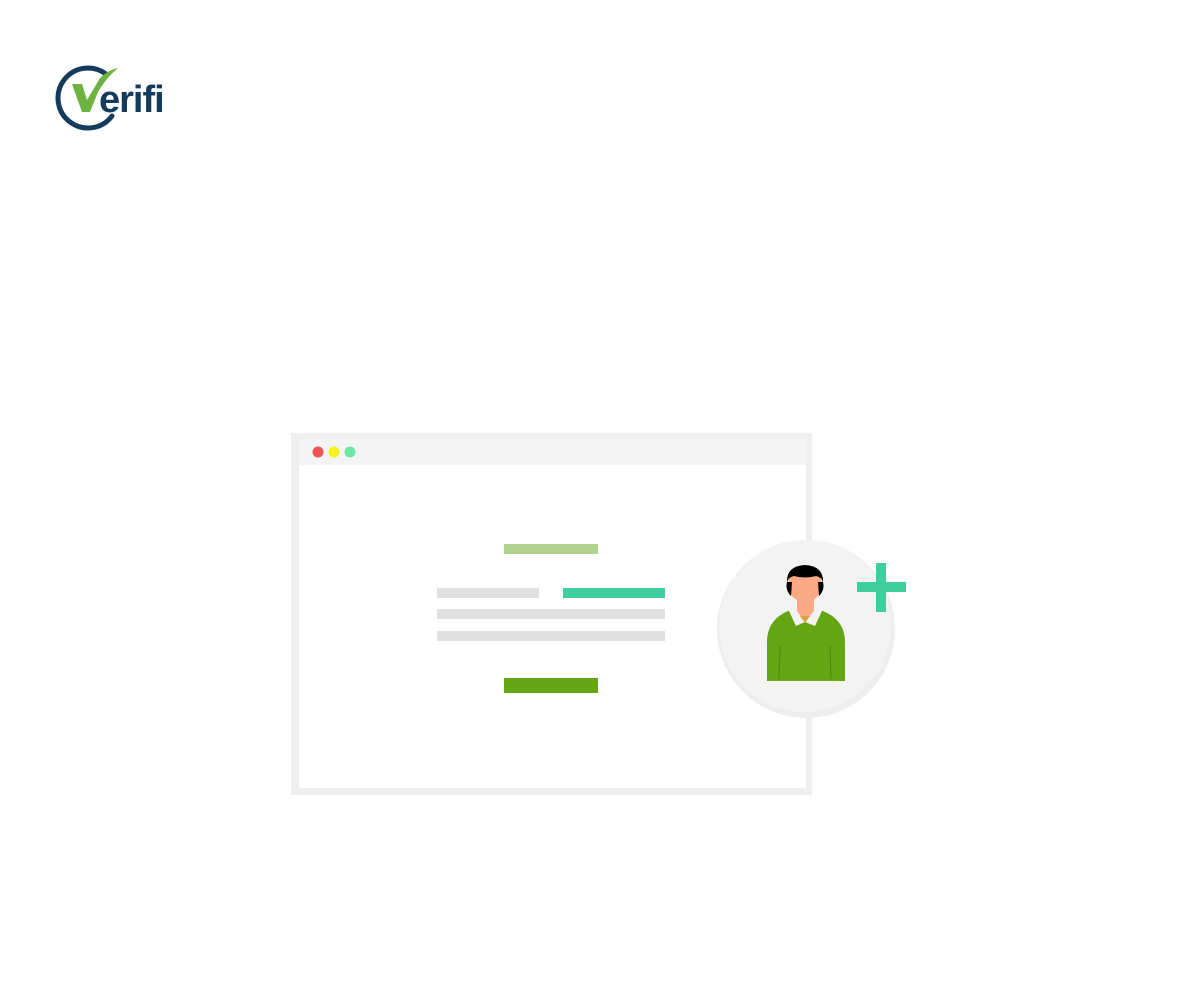 The width and height of the screenshot is (1200, 995). I want to click on form-value-placeholder, so click(614, 593).